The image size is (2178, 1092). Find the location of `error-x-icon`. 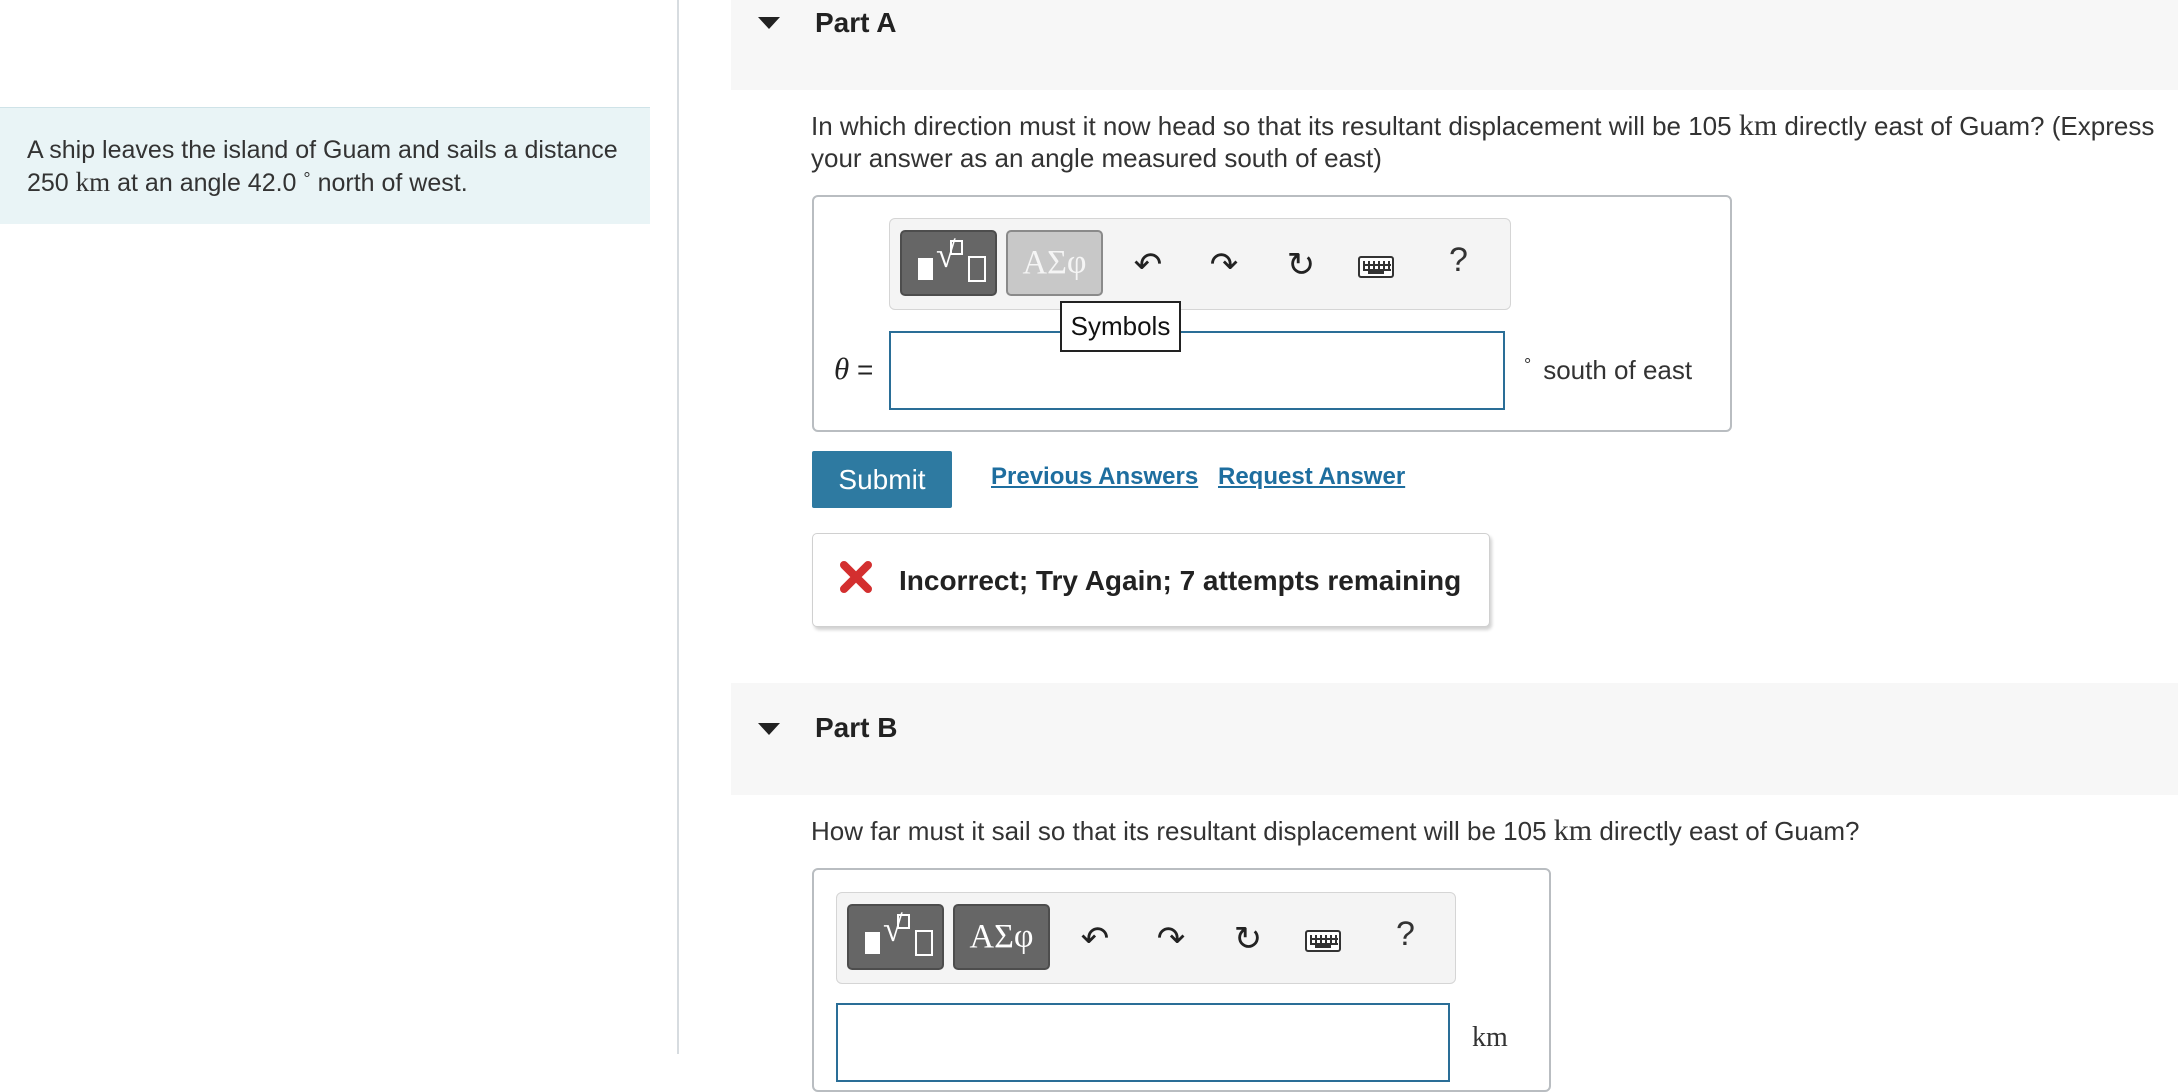

error-x-icon is located at coordinates (856, 577).